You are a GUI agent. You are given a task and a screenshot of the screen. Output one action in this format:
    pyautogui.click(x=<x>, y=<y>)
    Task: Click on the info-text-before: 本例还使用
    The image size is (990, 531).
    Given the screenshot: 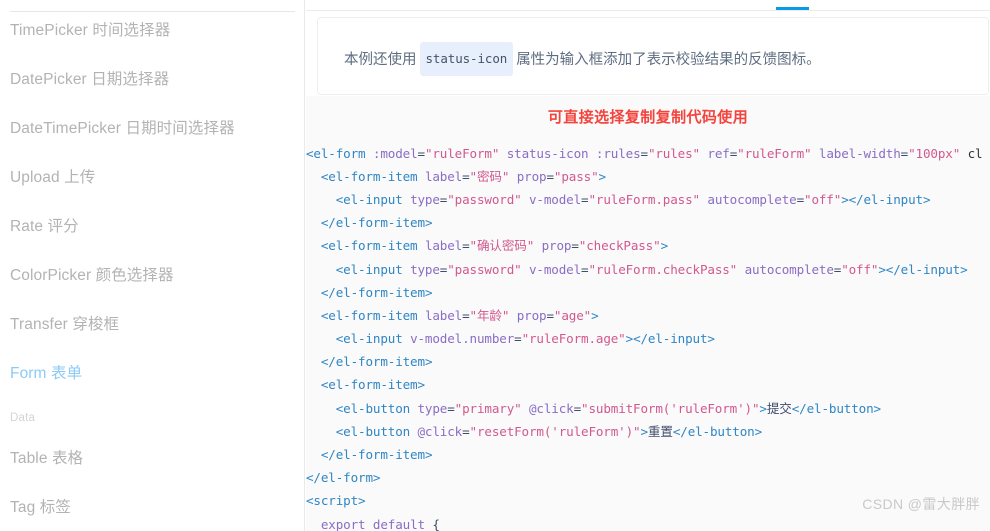 What is the action you would take?
    pyautogui.click(x=380, y=60)
    